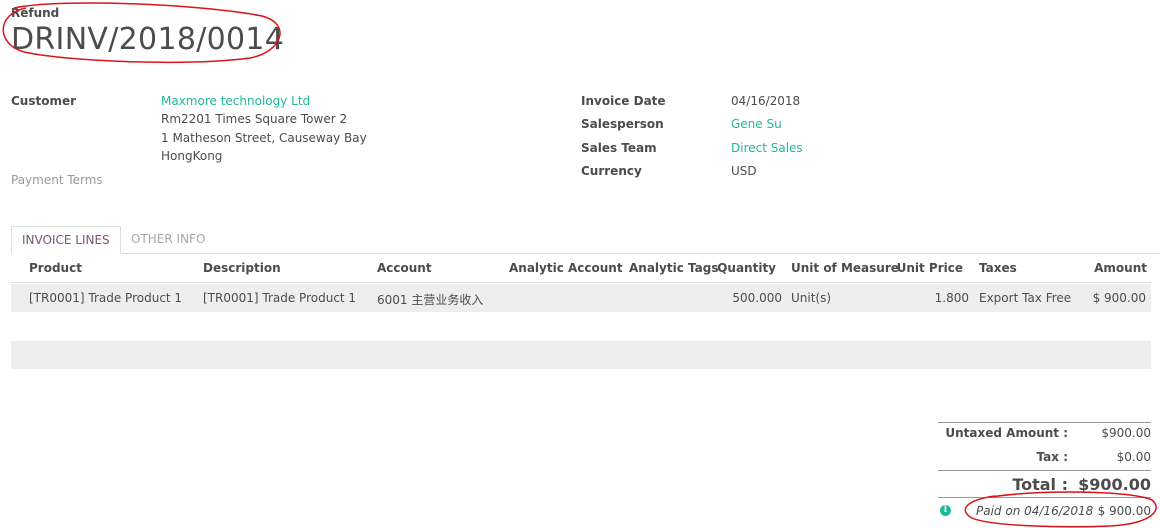 This screenshot has height=528, width=1160. I want to click on cell-product: [TR0001] Trade Product 1, so click(106, 298).